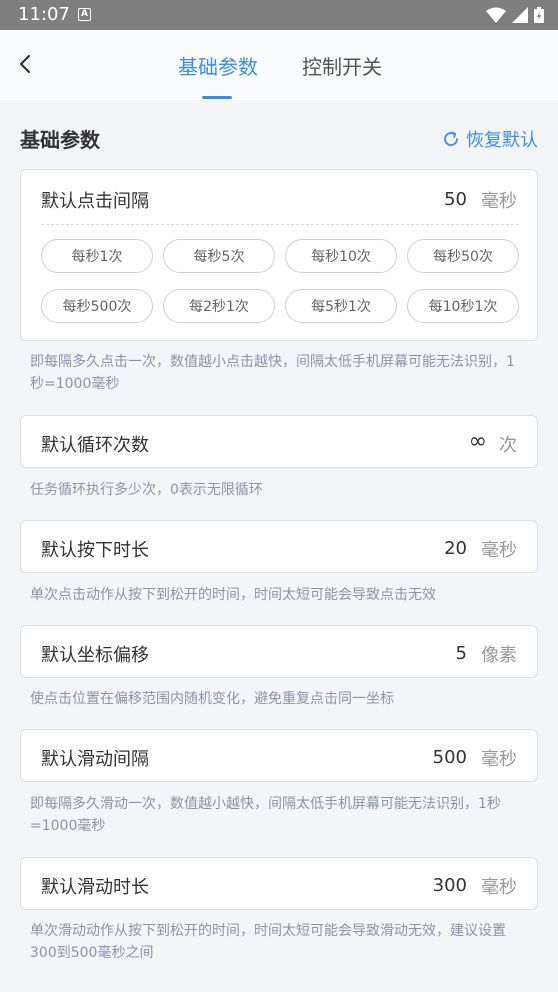 This screenshot has height=992, width=558. I want to click on preset-chip: 每秒10次, so click(341, 256).